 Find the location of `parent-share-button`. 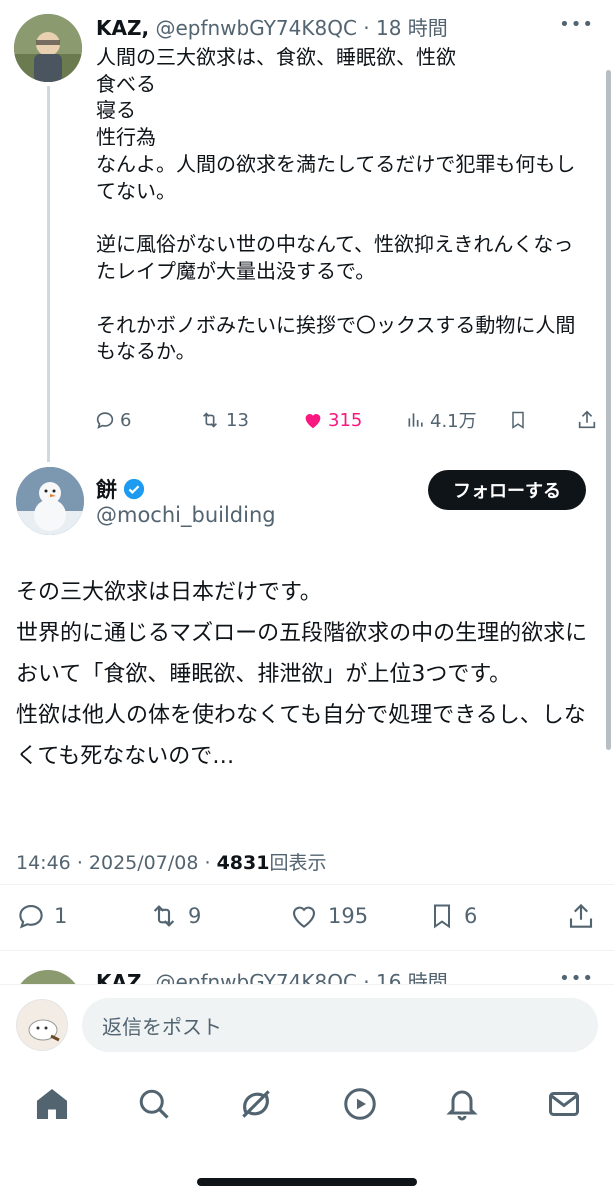

parent-share-button is located at coordinates (587, 420).